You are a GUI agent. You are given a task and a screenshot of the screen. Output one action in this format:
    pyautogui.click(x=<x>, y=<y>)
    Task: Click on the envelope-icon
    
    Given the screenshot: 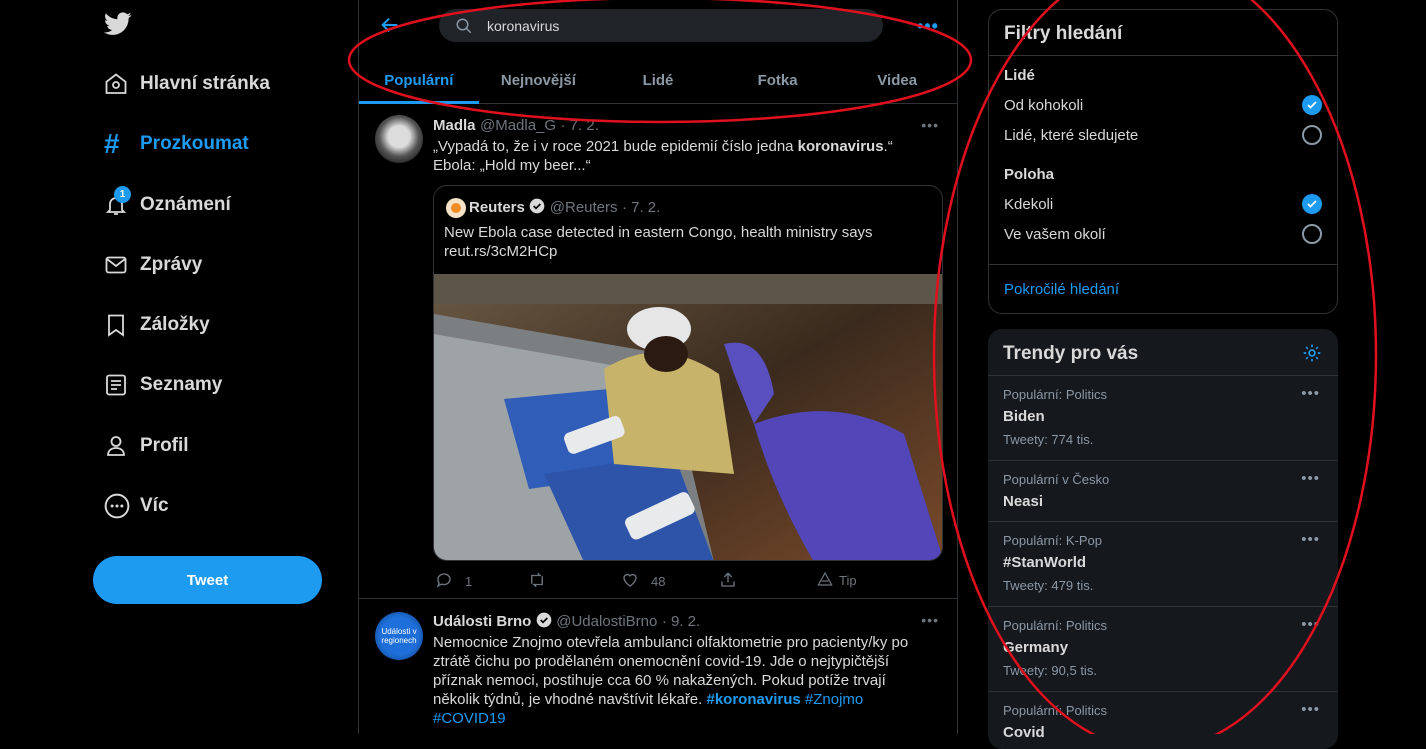 What is the action you would take?
    pyautogui.click(x=116, y=265)
    